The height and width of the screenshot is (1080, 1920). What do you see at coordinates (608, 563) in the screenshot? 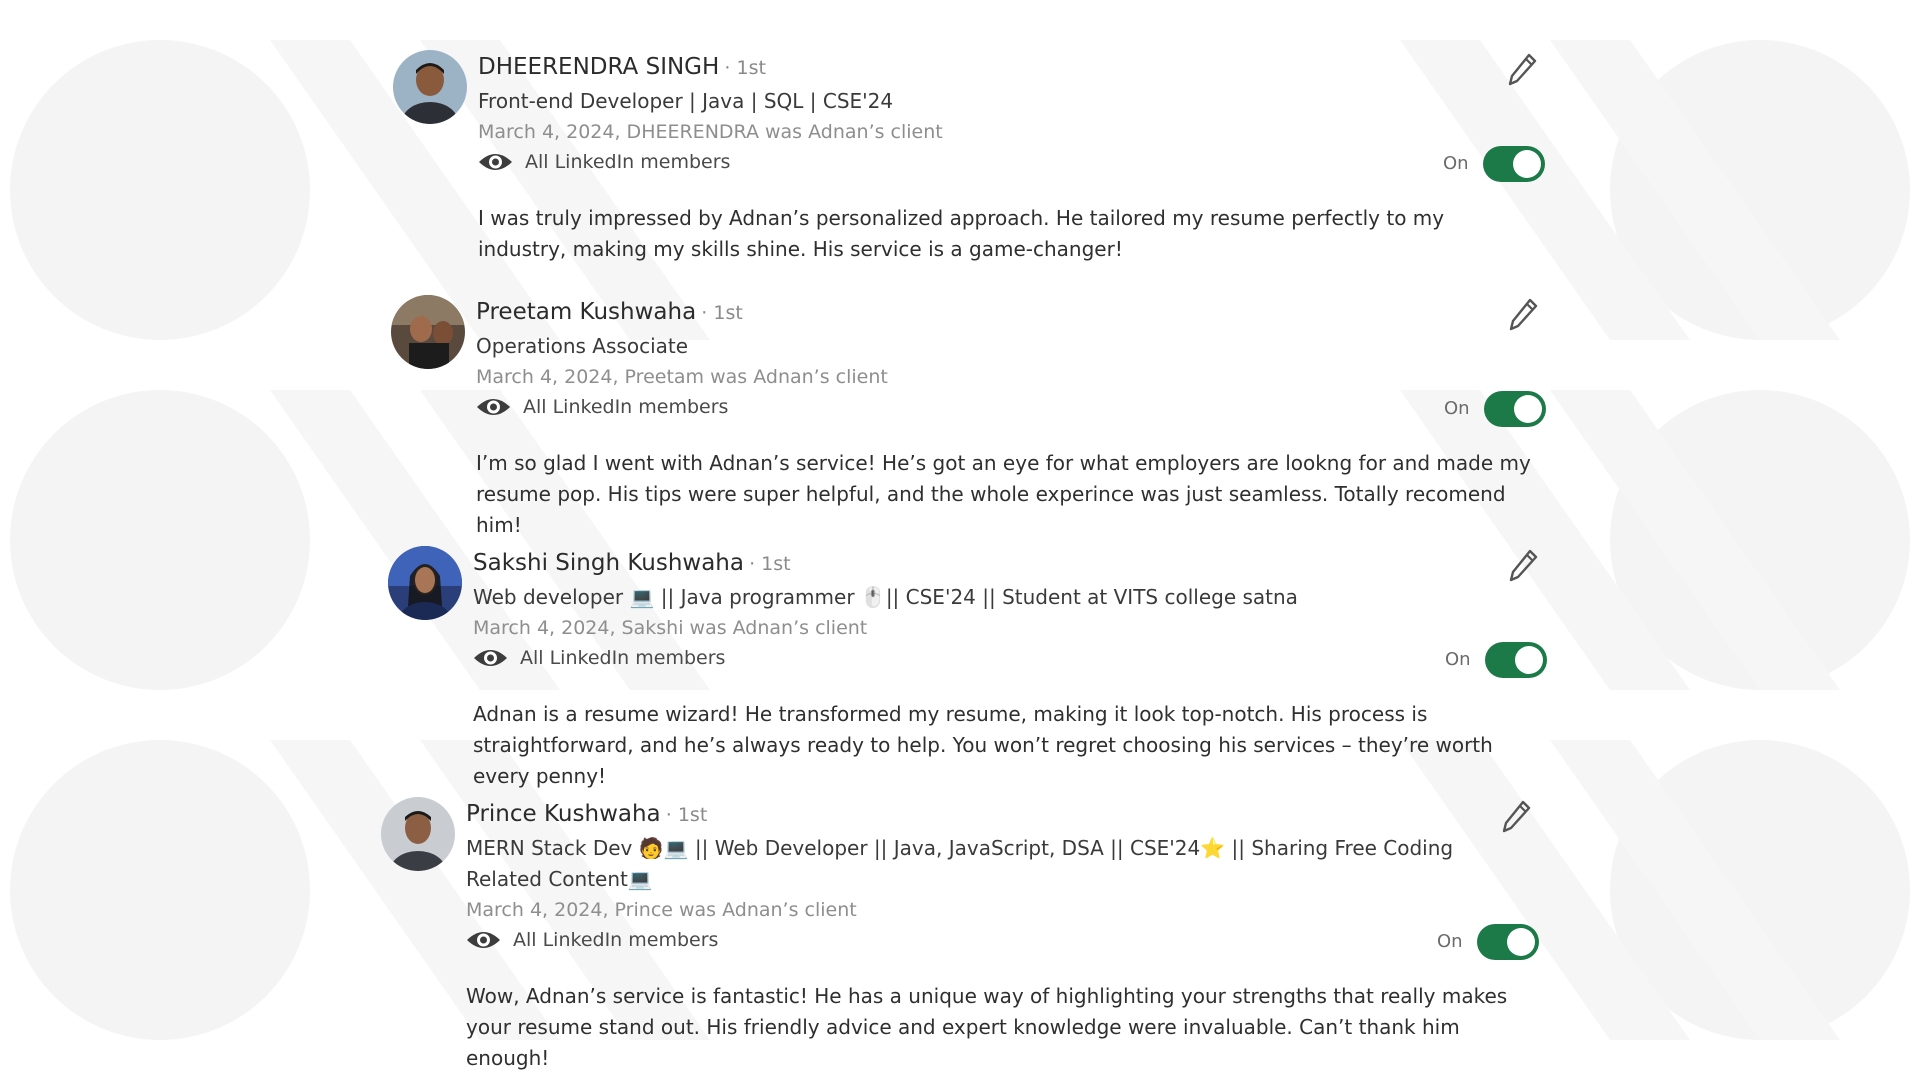
I see `member-name: Sakshi Singh Kushwaha` at bounding box center [608, 563].